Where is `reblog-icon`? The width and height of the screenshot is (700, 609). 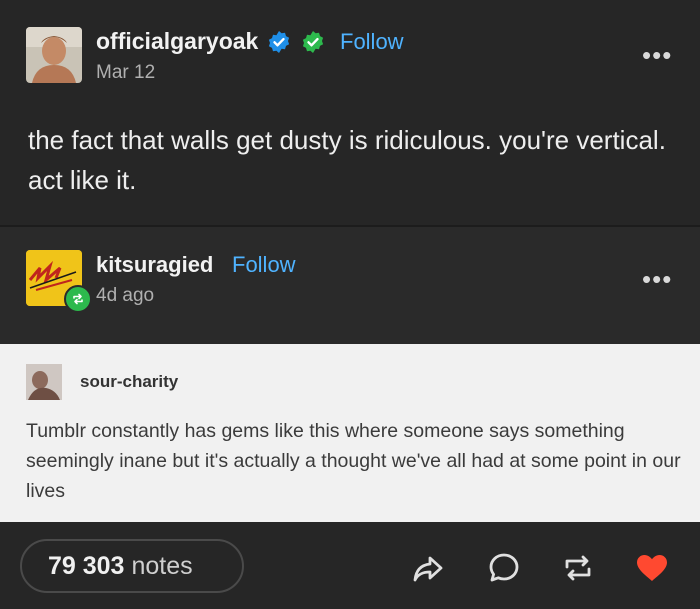
reblog-icon is located at coordinates (578, 568).